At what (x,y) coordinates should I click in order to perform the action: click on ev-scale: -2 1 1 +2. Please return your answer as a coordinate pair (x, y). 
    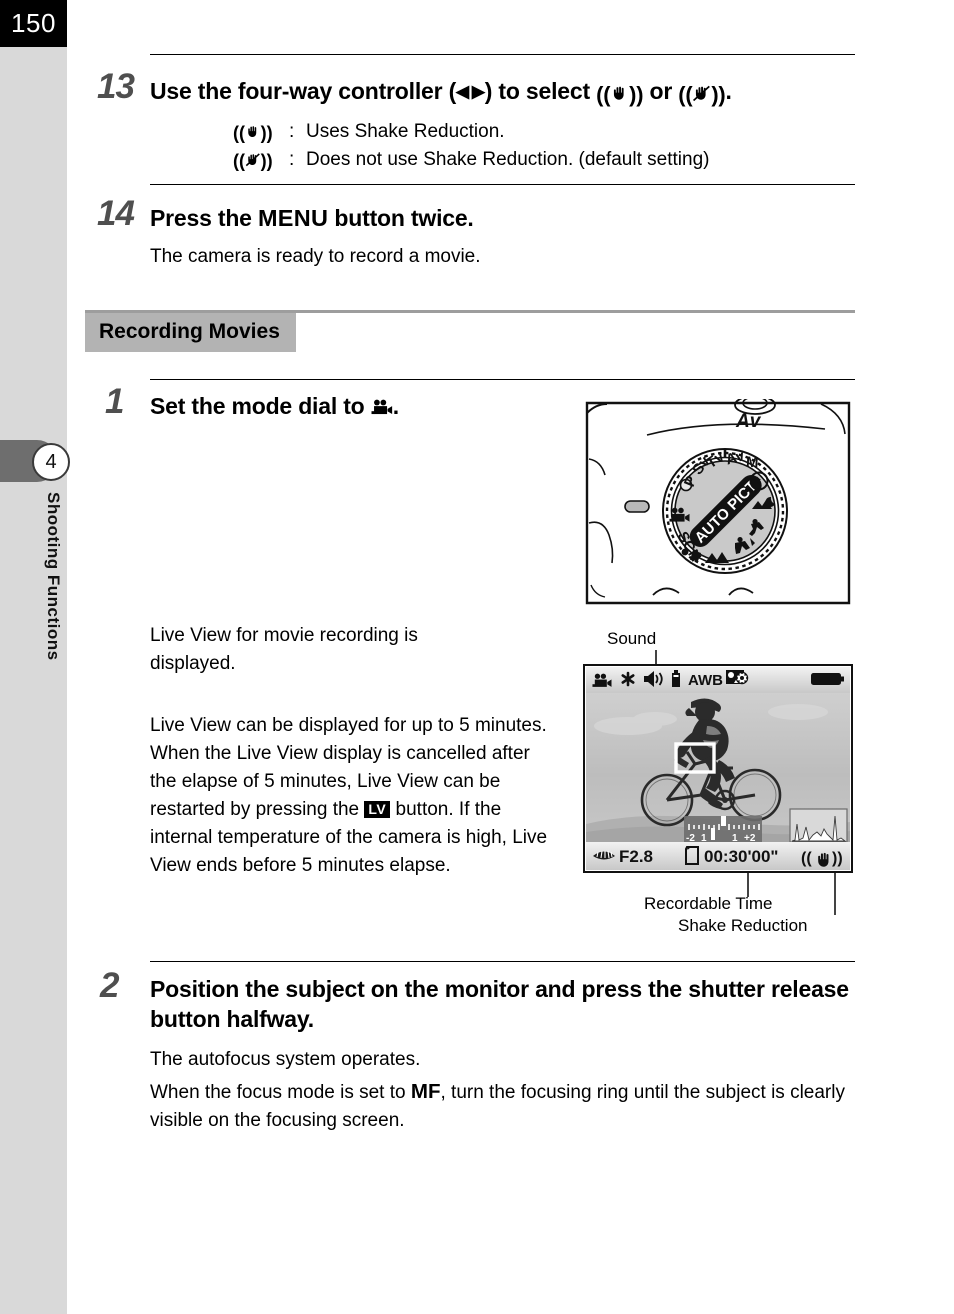
    Looking at the image, I should click on (723, 830).